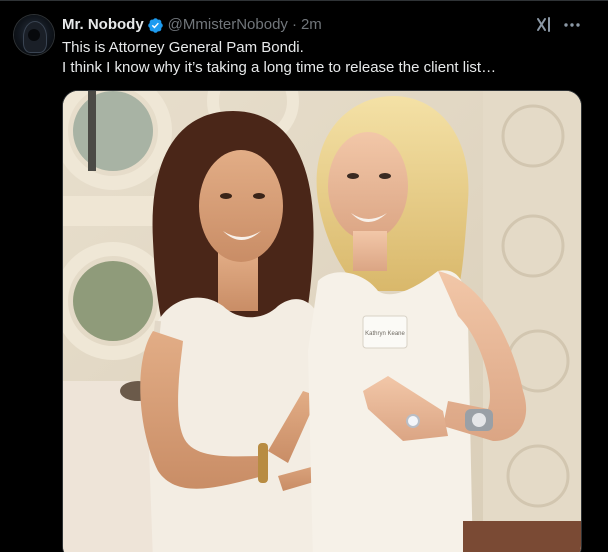  I want to click on tweet-header: Mr. Nobody @MmisterNobody · 2m, so click(192, 25).